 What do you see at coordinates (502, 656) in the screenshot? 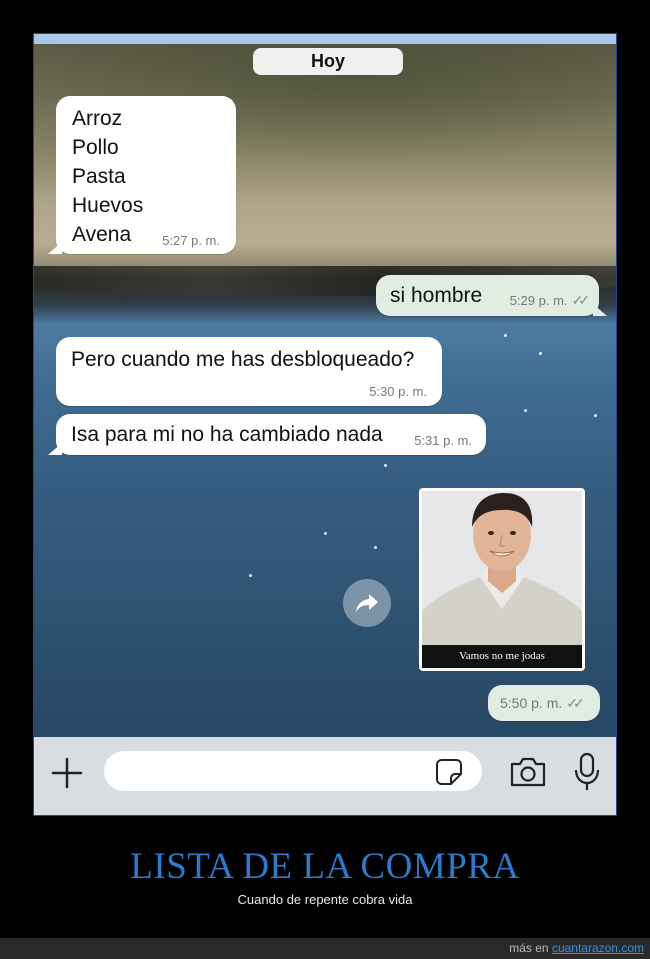
I see `image-caption: Vamos no me jodas` at bounding box center [502, 656].